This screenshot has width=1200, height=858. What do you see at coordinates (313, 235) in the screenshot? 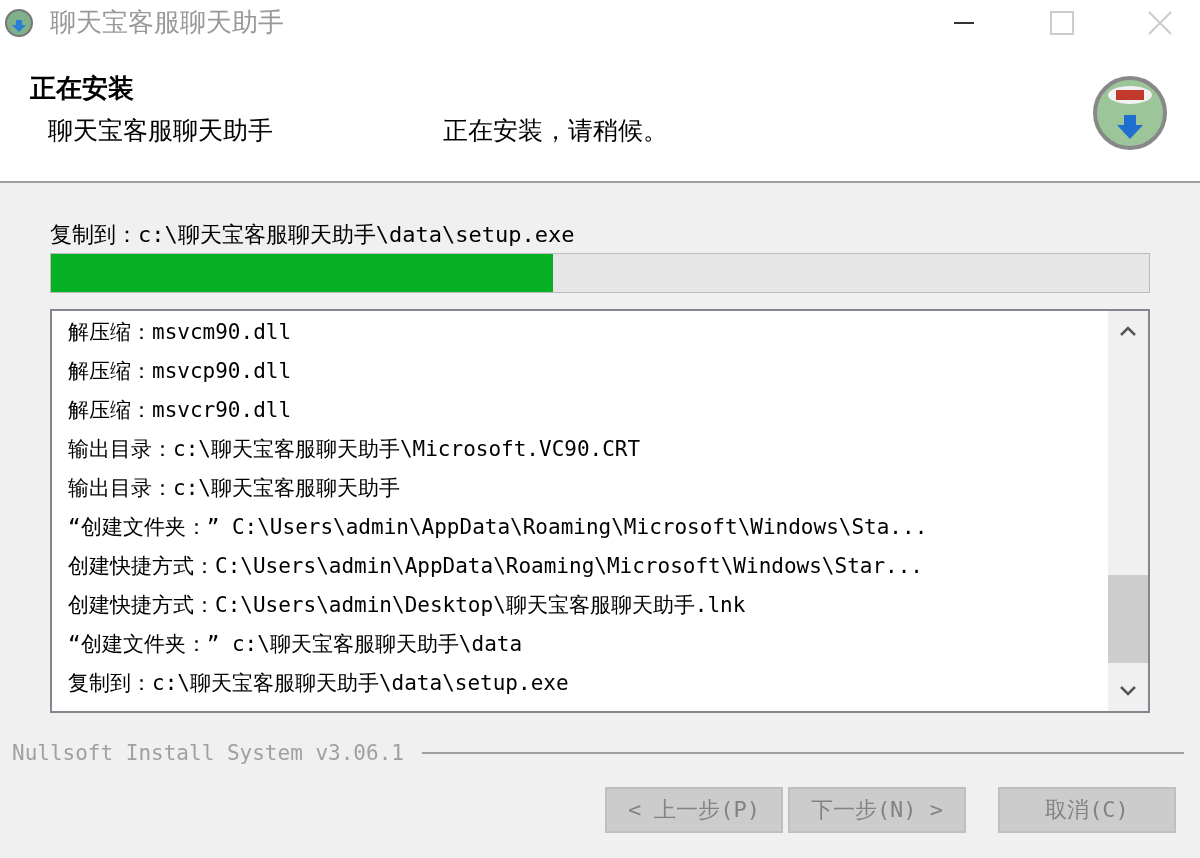
I see `status-text: 复制到：c:\聊天宝客服聊天助手\data\setup.exe` at bounding box center [313, 235].